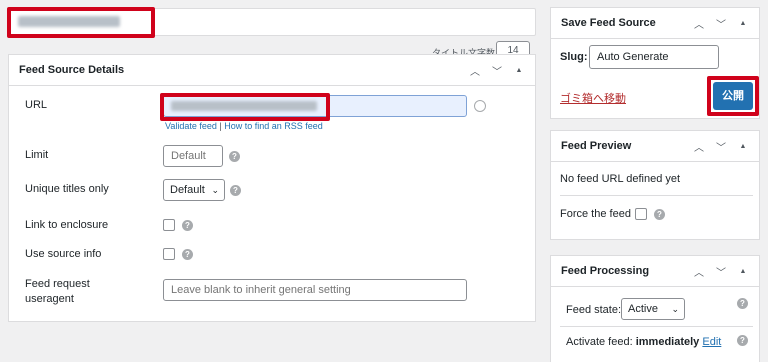 Image resolution: width=768 pixels, height=362 pixels. I want to click on howto-rss-link: How to find an RSS feed, so click(273, 126).